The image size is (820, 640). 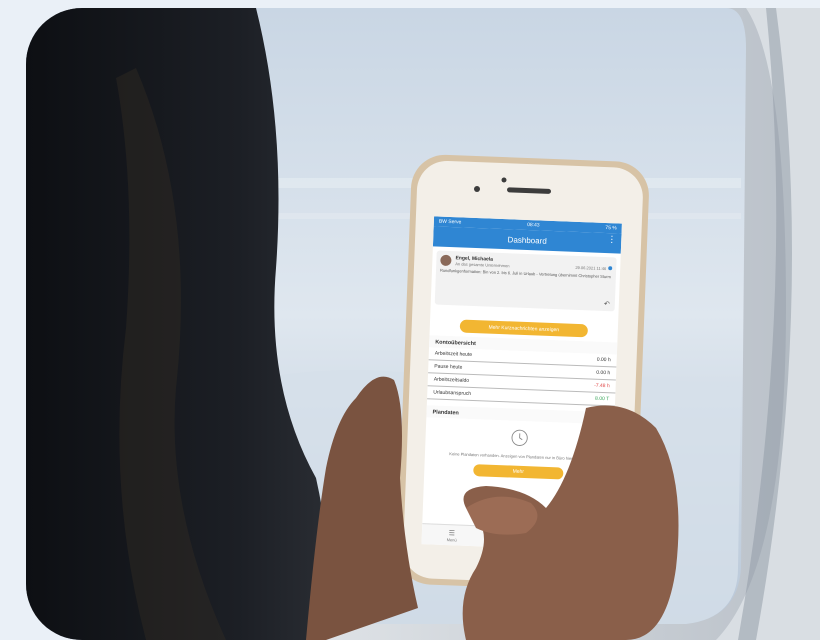 I want to click on tab-home: ■, so click(x=509, y=537).